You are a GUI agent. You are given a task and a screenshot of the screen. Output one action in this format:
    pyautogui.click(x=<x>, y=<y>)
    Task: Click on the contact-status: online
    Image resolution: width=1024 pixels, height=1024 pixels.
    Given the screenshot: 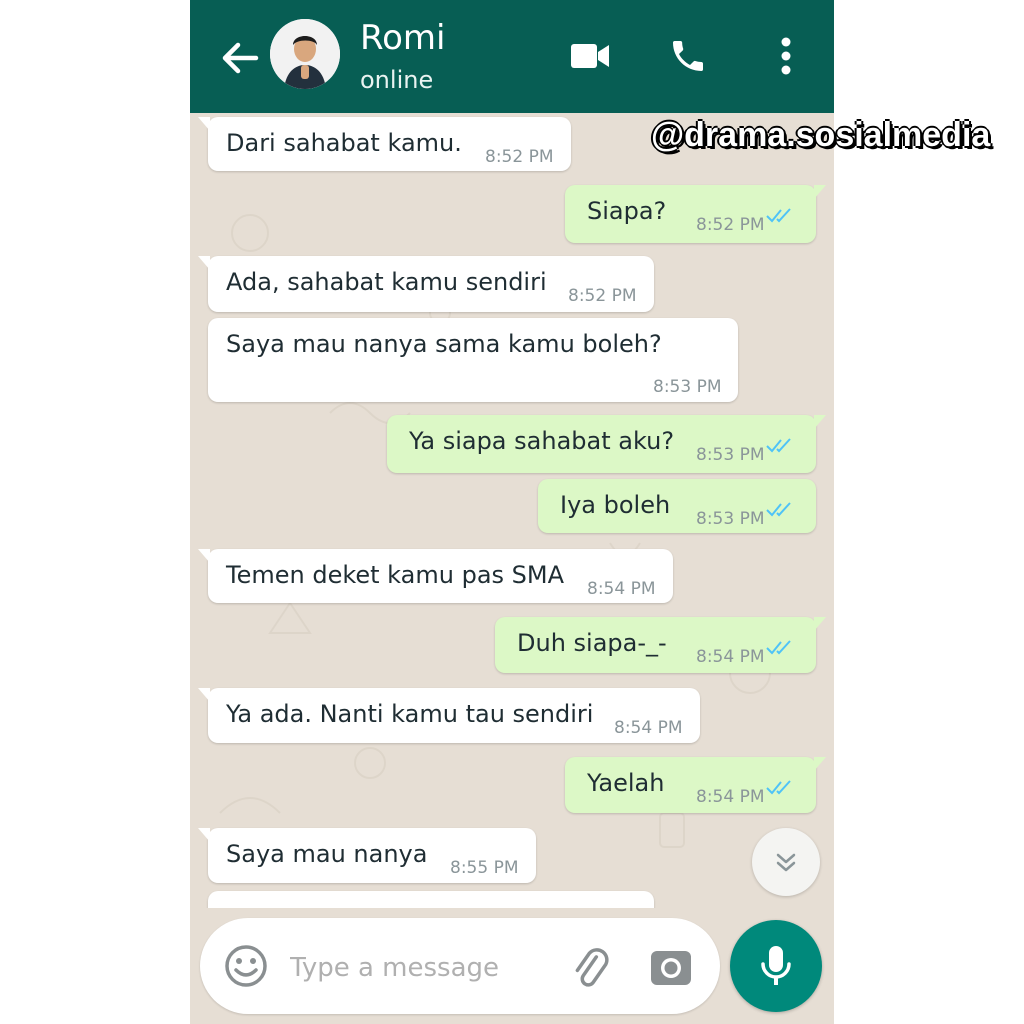 What is the action you would take?
    pyautogui.click(x=397, y=80)
    